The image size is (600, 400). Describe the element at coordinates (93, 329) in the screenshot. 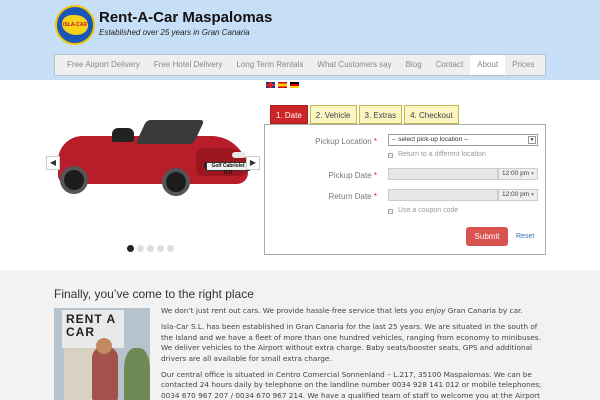

I see `photo-sign: RENT A CAR` at that location.